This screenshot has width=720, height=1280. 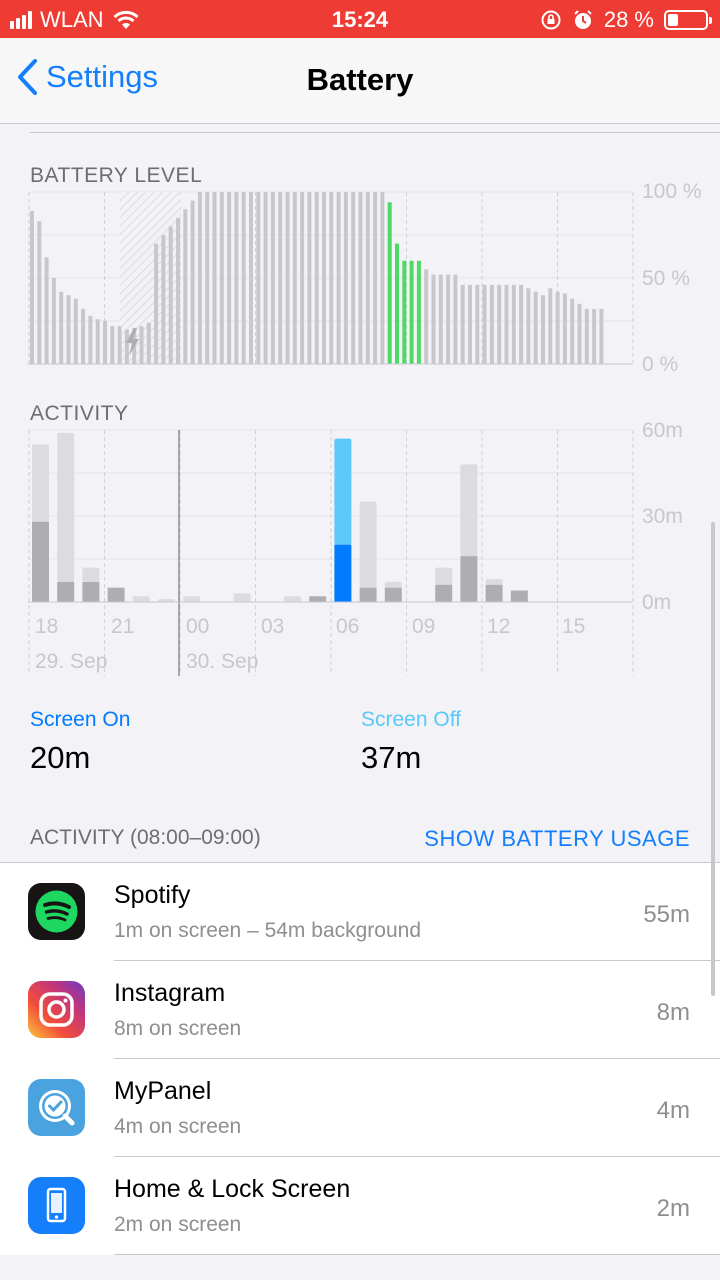 What do you see at coordinates (662, 430) in the screenshot?
I see `activity-tick-60m: 60m` at bounding box center [662, 430].